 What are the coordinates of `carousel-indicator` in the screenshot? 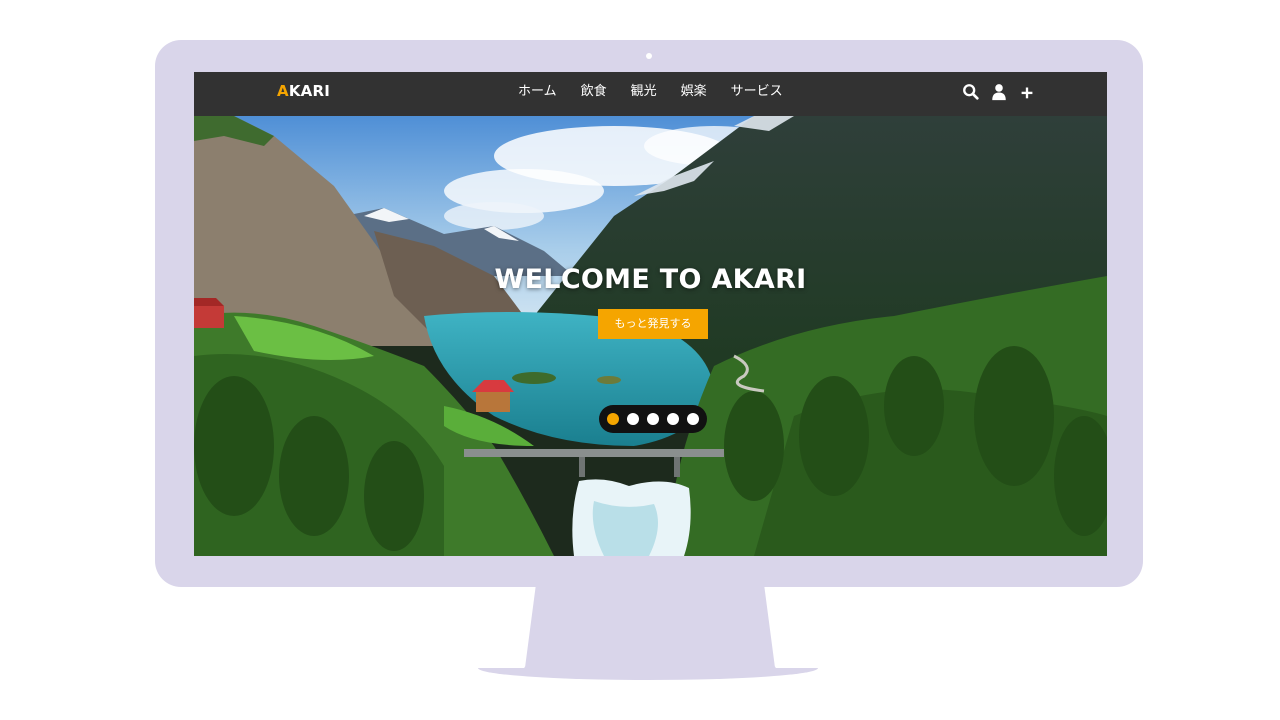 It's located at (653, 419).